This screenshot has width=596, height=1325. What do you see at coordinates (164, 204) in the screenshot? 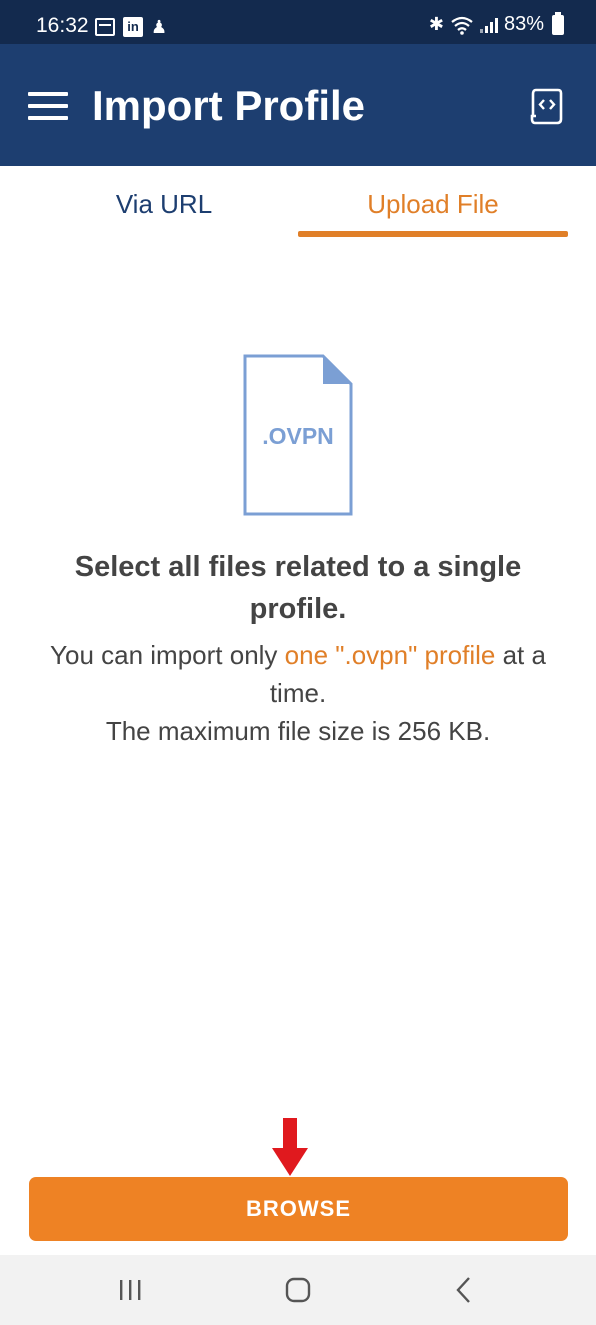
I see `tab-via-url: Via URL` at bounding box center [164, 204].